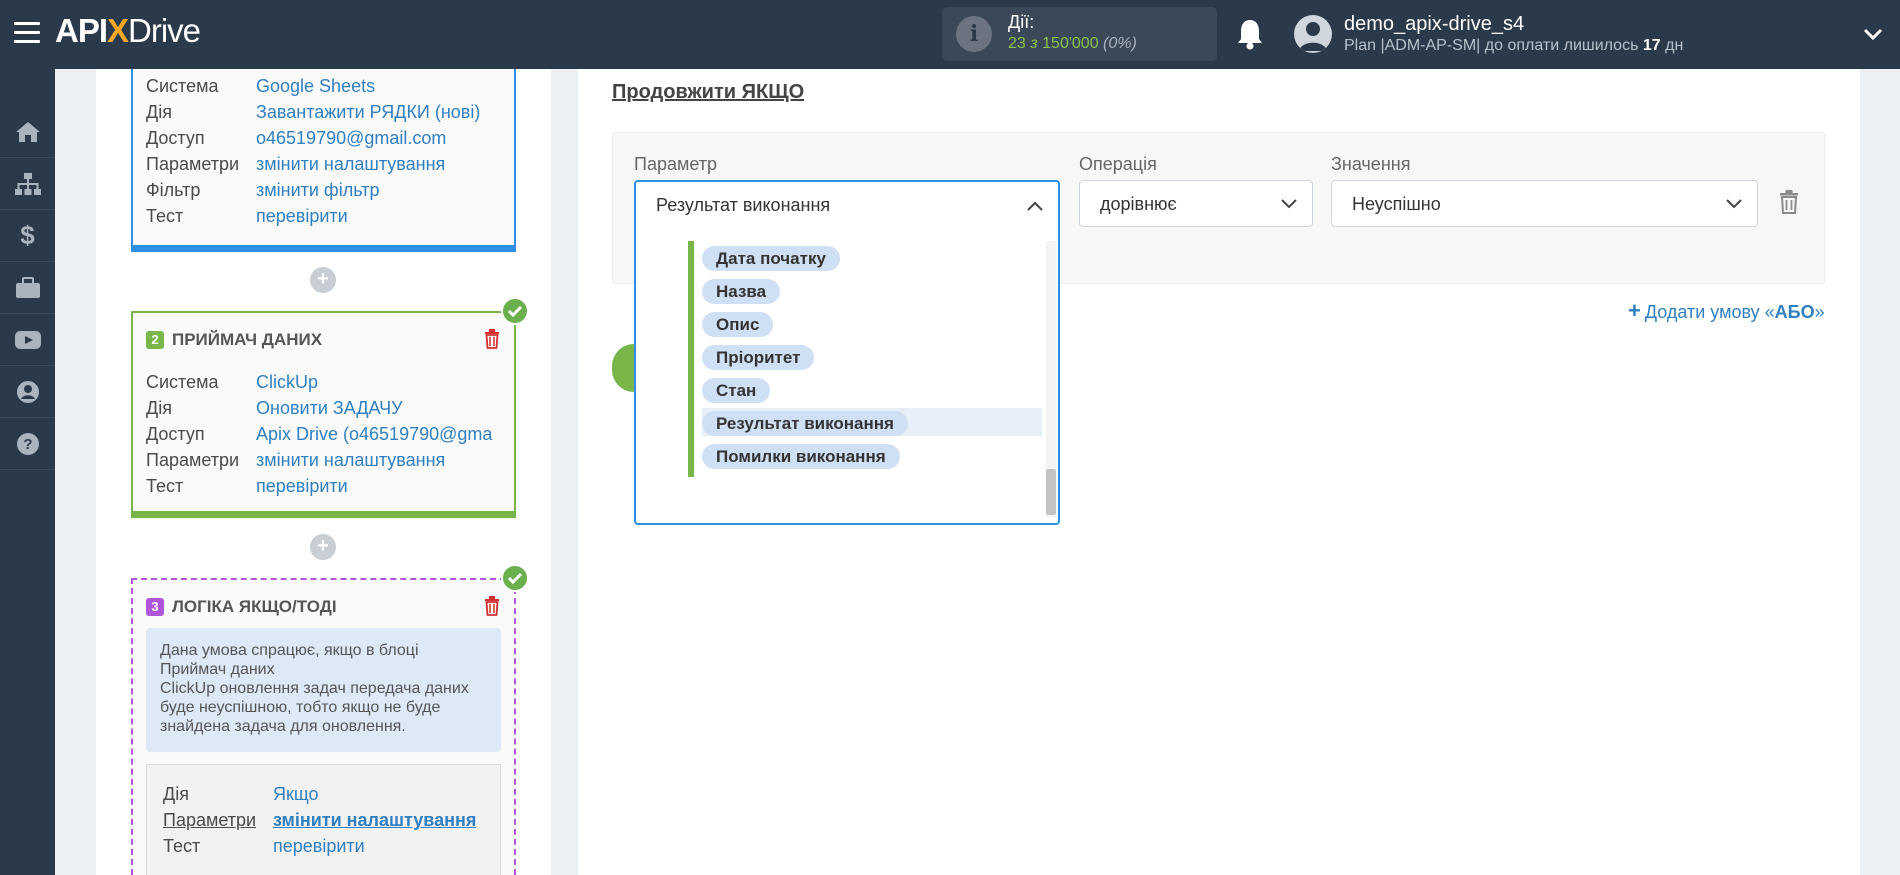 The width and height of the screenshot is (1900, 875). Describe the element at coordinates (1079, 34) in the screenshot. I see `actions-counter: i Дії: 23 з 150'000 (0%)` at that location.